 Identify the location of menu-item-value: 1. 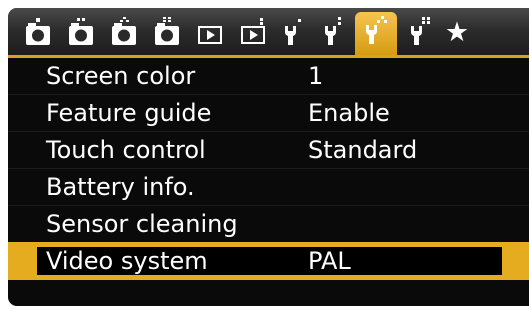
(316, 76).